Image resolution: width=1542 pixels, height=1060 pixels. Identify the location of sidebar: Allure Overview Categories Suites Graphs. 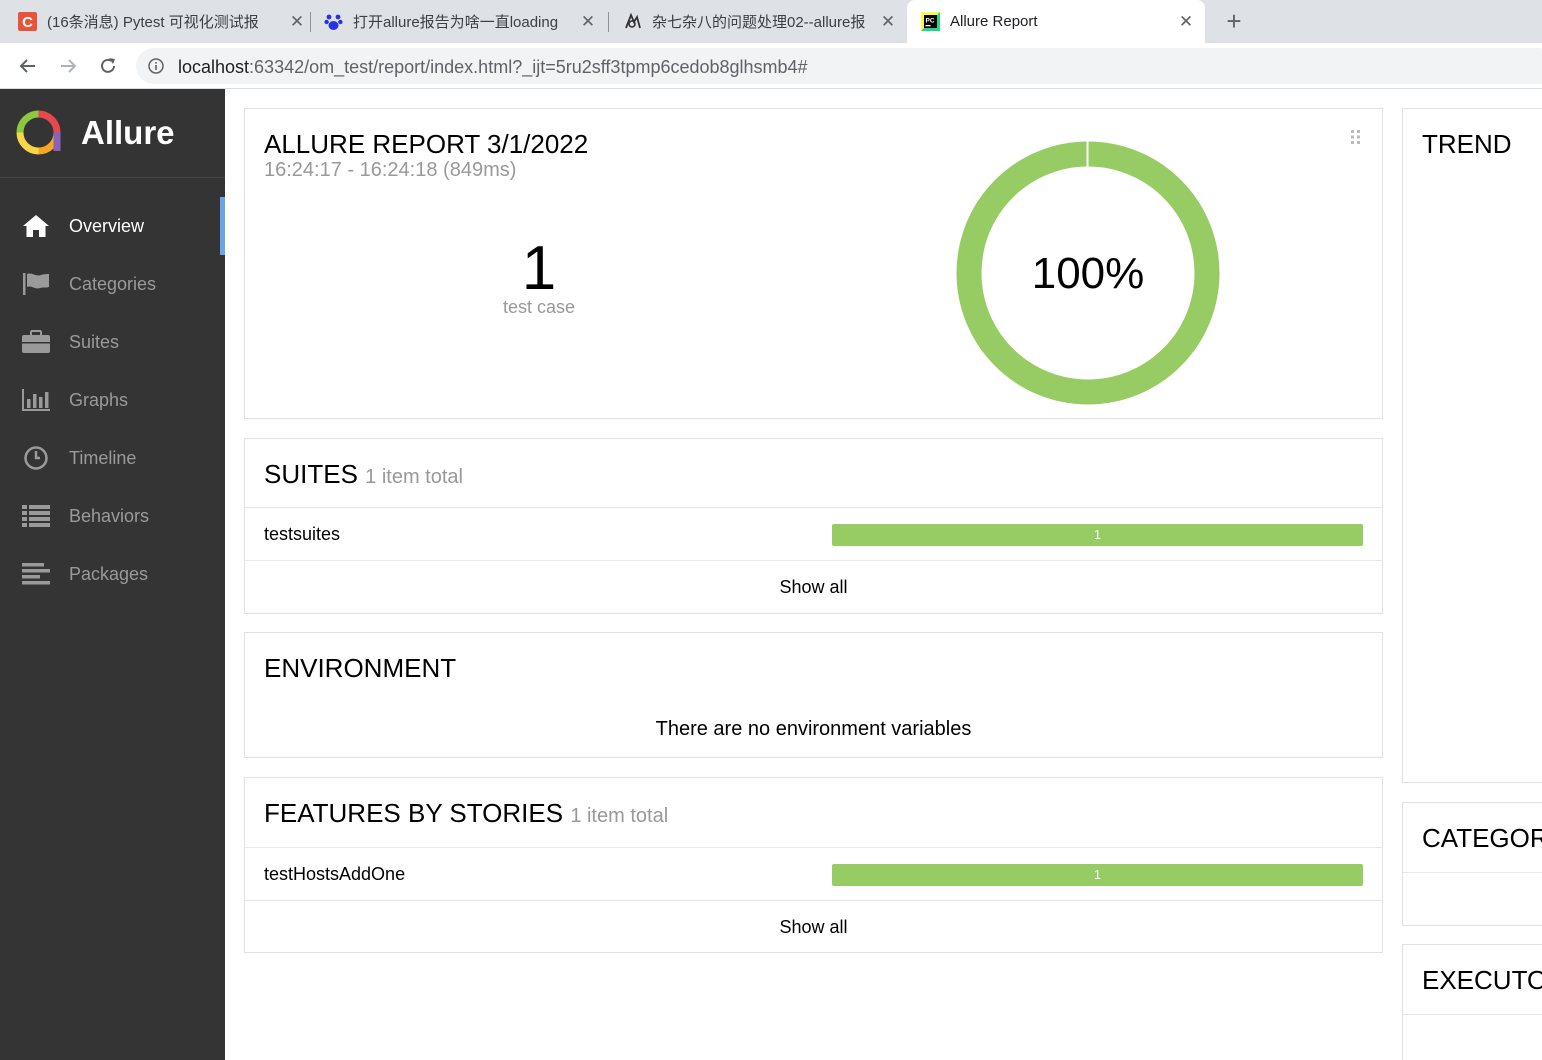
(112, 574).